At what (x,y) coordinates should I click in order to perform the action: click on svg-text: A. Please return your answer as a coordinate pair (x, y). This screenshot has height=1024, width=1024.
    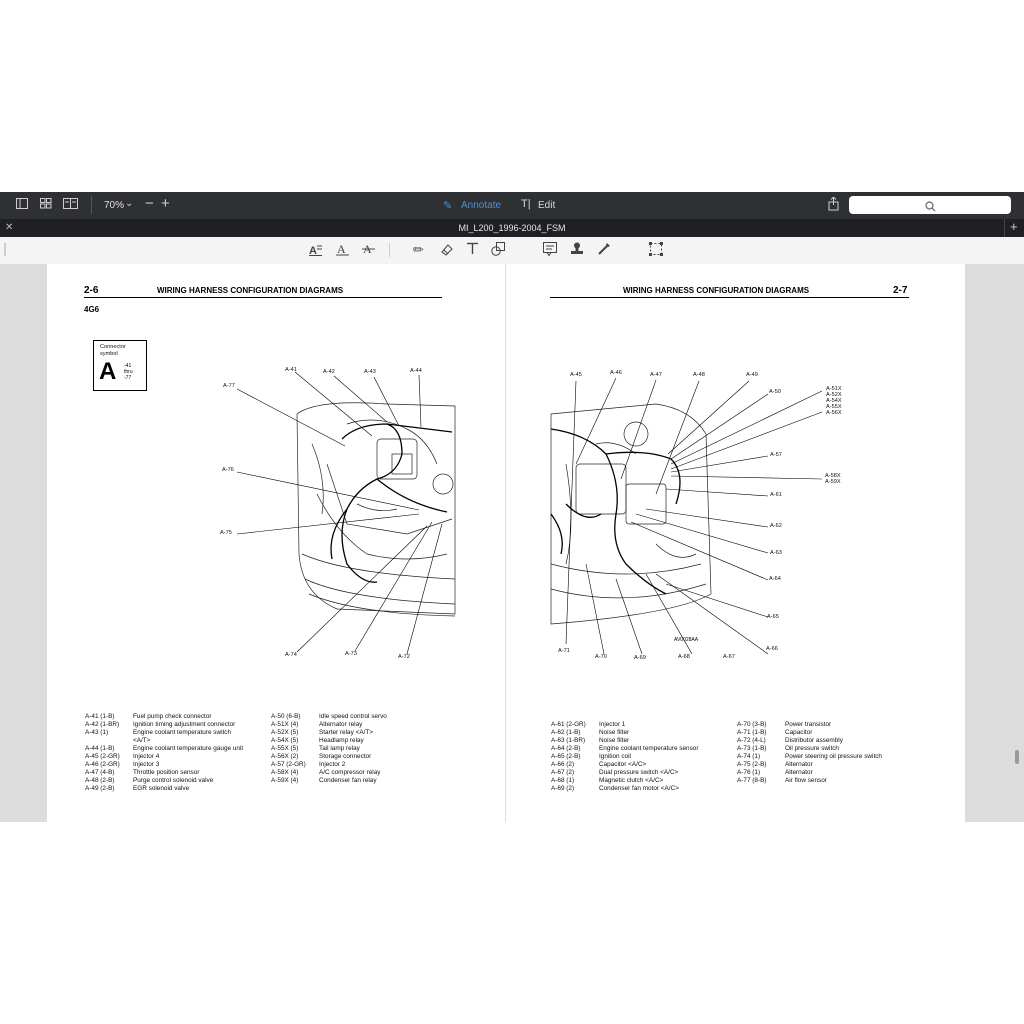
    Looking at the image, I should click on (313, 250).